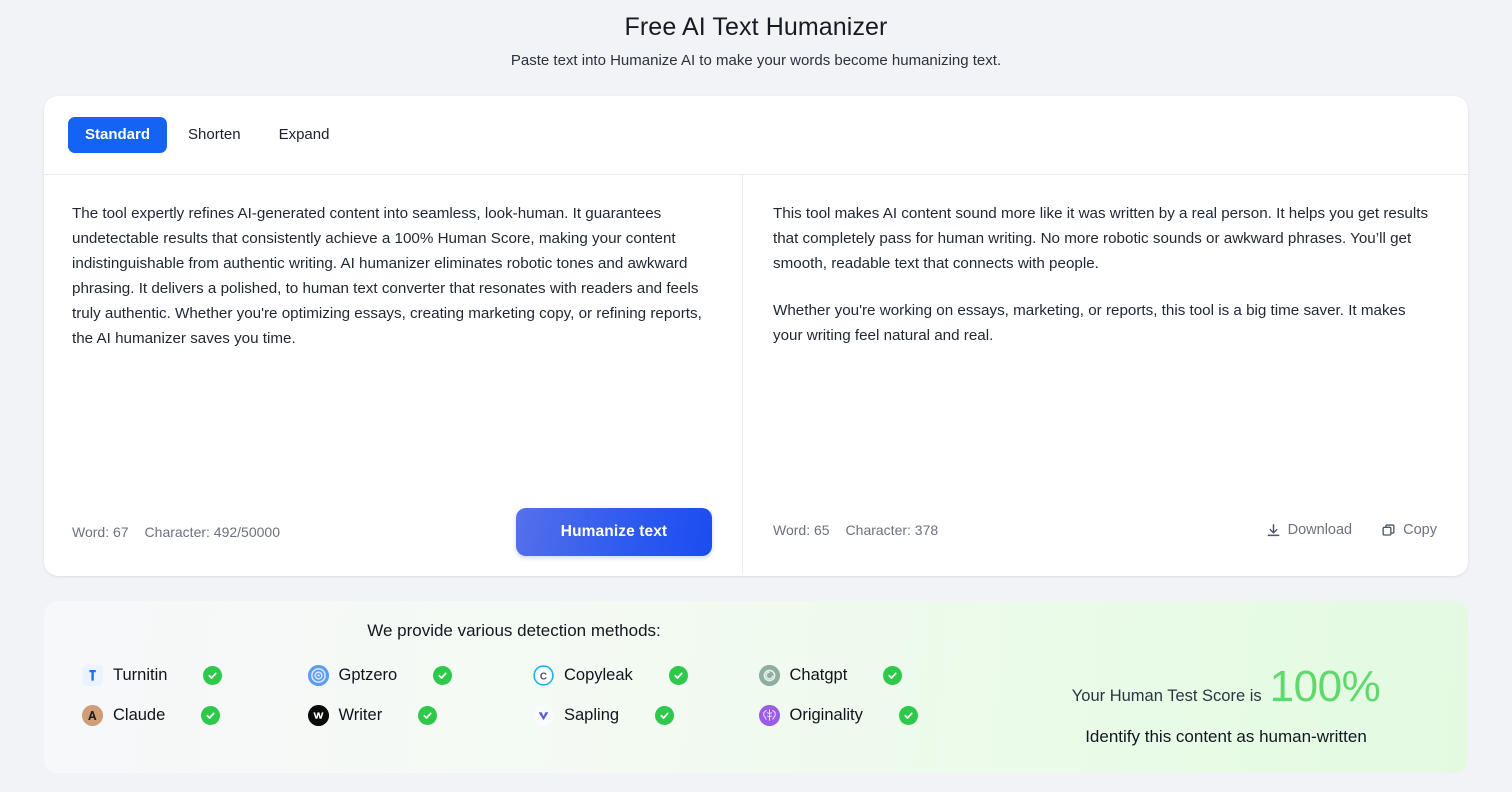 This screenshot has width=1512, height=792. I want to click on detection-title: We provide various detection methods:, so click(514, 630).